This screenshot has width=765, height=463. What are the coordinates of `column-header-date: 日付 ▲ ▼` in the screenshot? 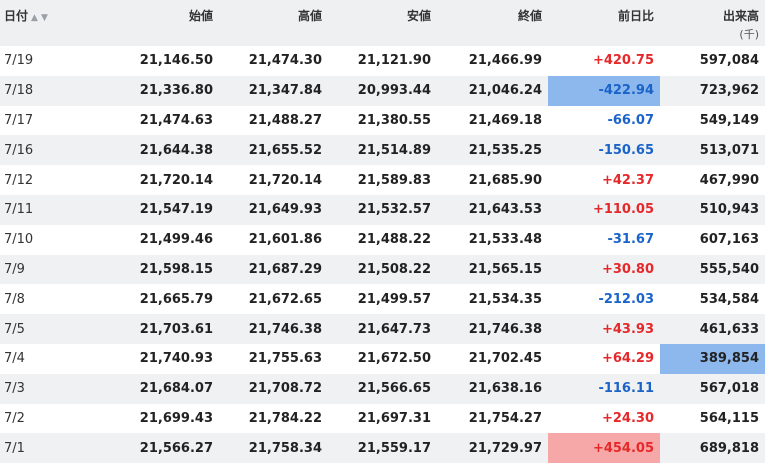 It's located at (31, 23).